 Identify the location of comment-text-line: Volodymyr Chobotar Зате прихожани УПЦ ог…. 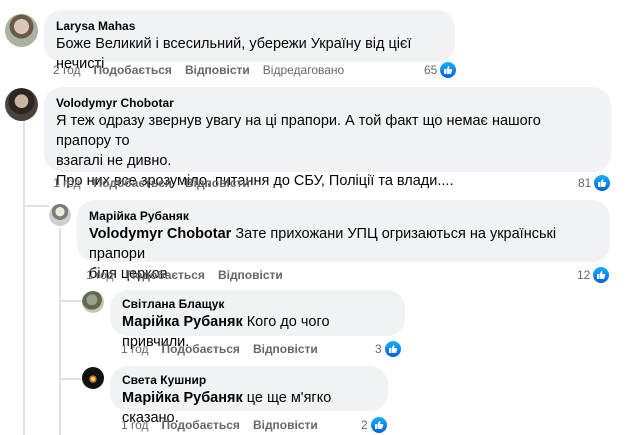
(343, 244).